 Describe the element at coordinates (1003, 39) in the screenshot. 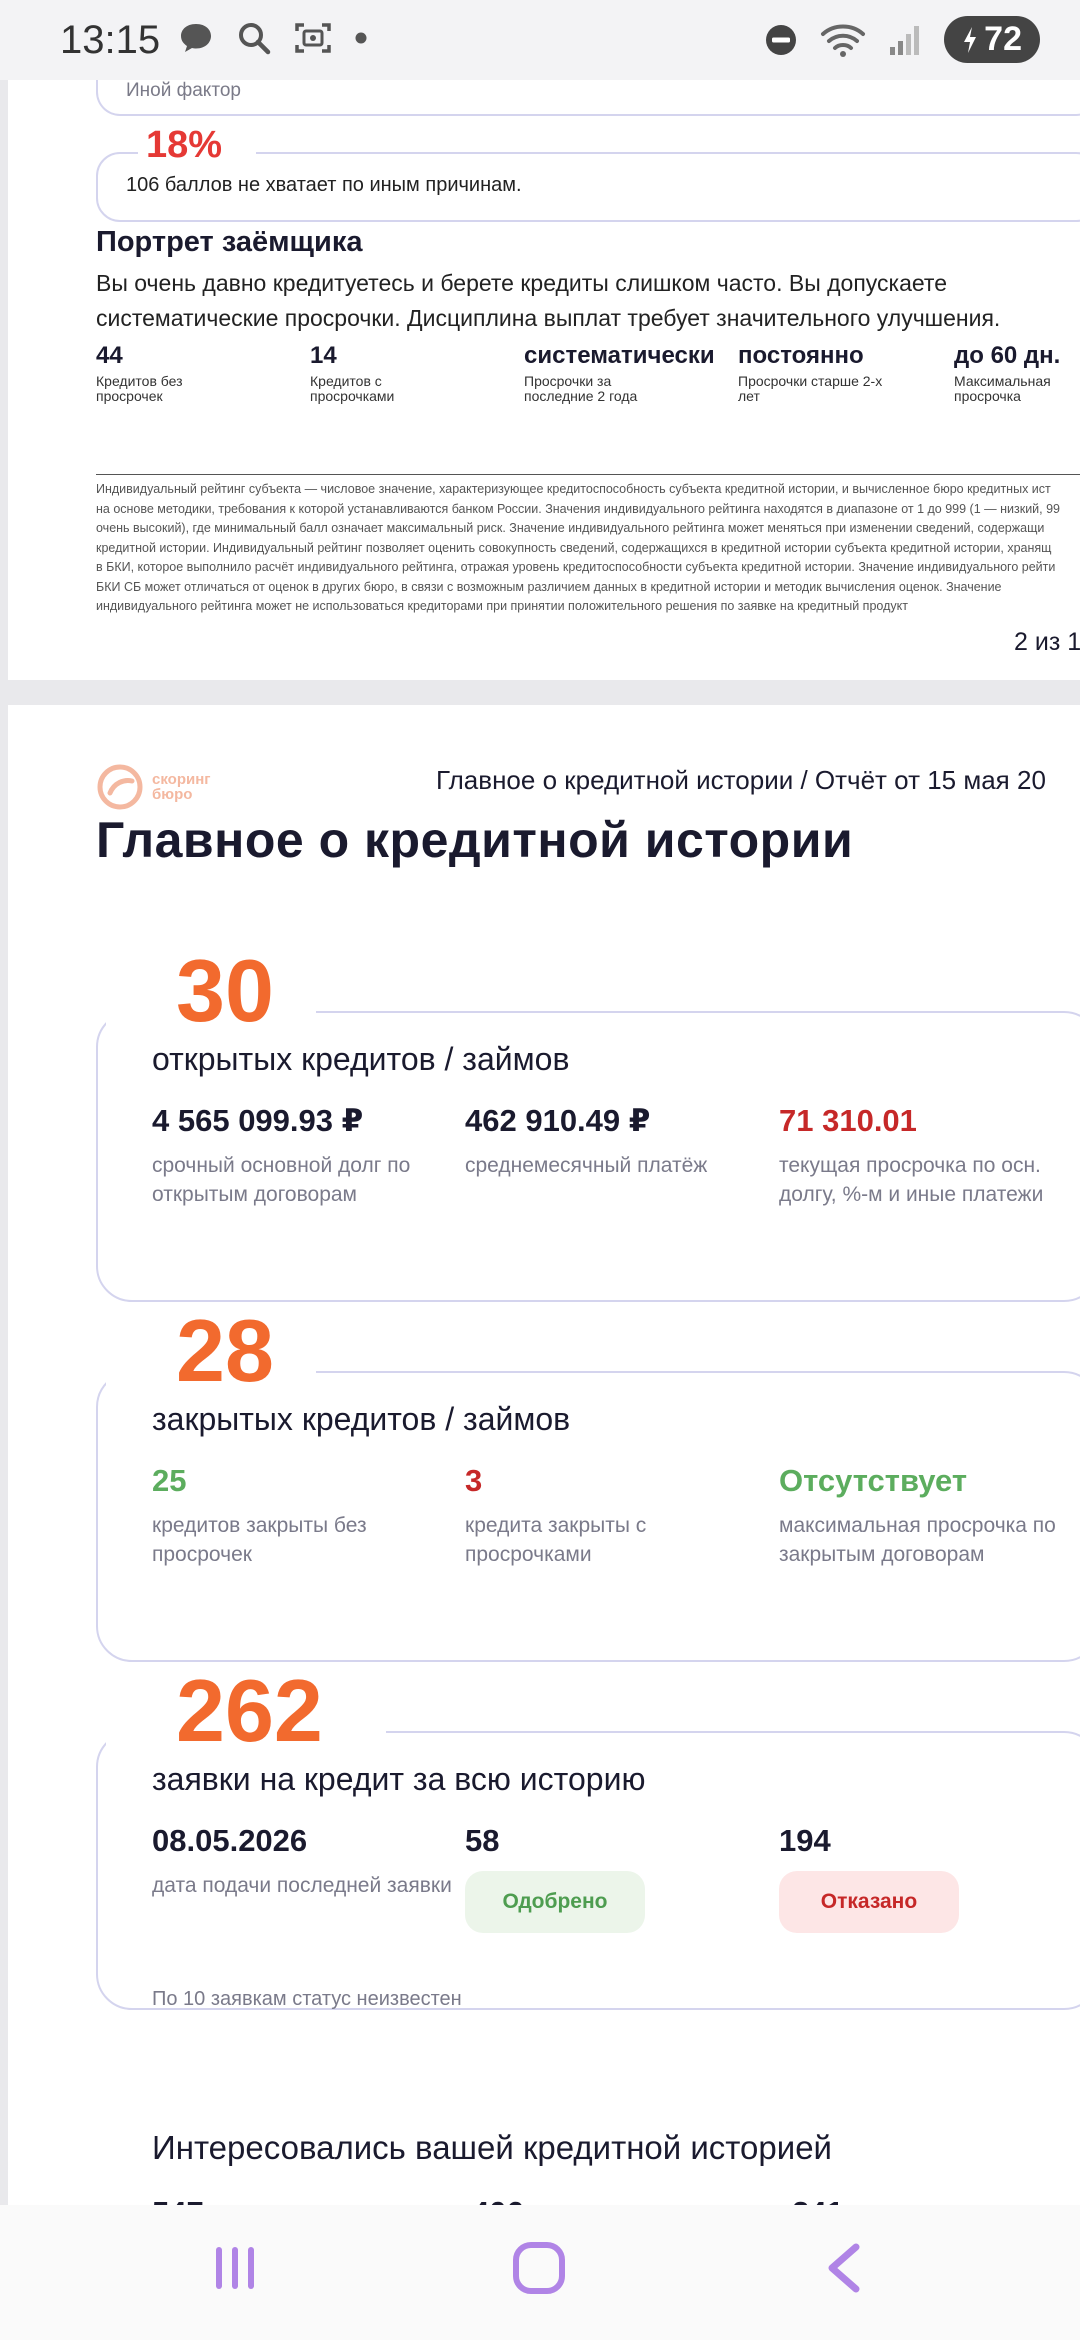

I see `battery-level: 72` at that location.